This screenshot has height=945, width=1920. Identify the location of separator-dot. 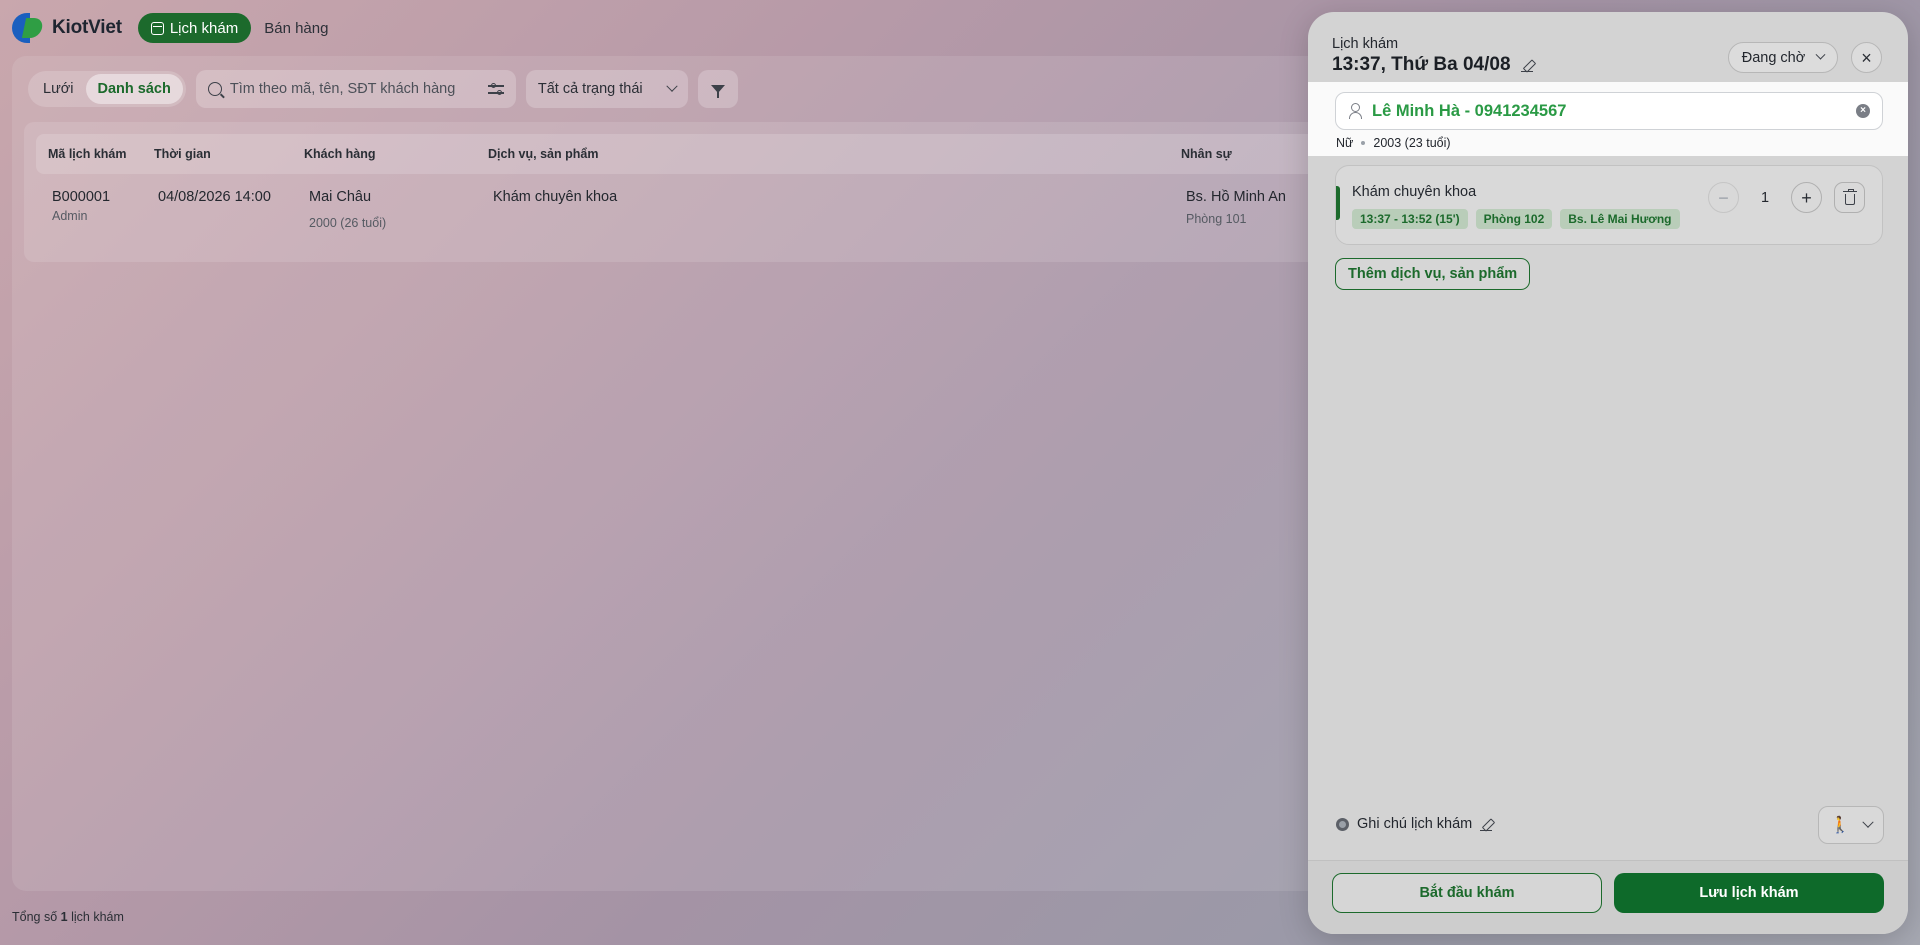
(1363, 143).